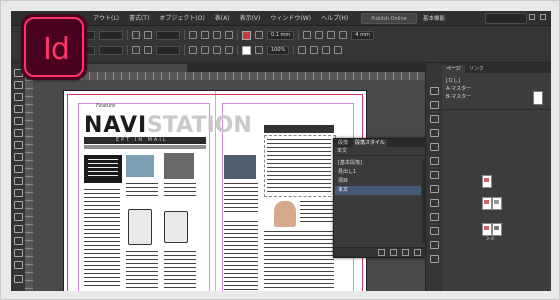  Describe the element at coordinates (136, 50) in the screenshot. I see `shear-icon` at that location.